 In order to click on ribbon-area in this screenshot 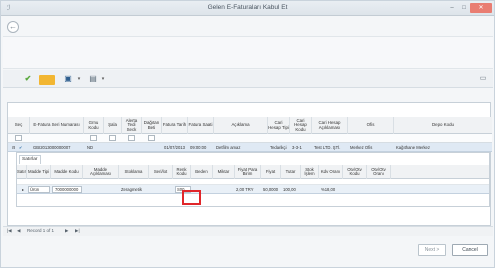, I will do `click(248, 52)`.